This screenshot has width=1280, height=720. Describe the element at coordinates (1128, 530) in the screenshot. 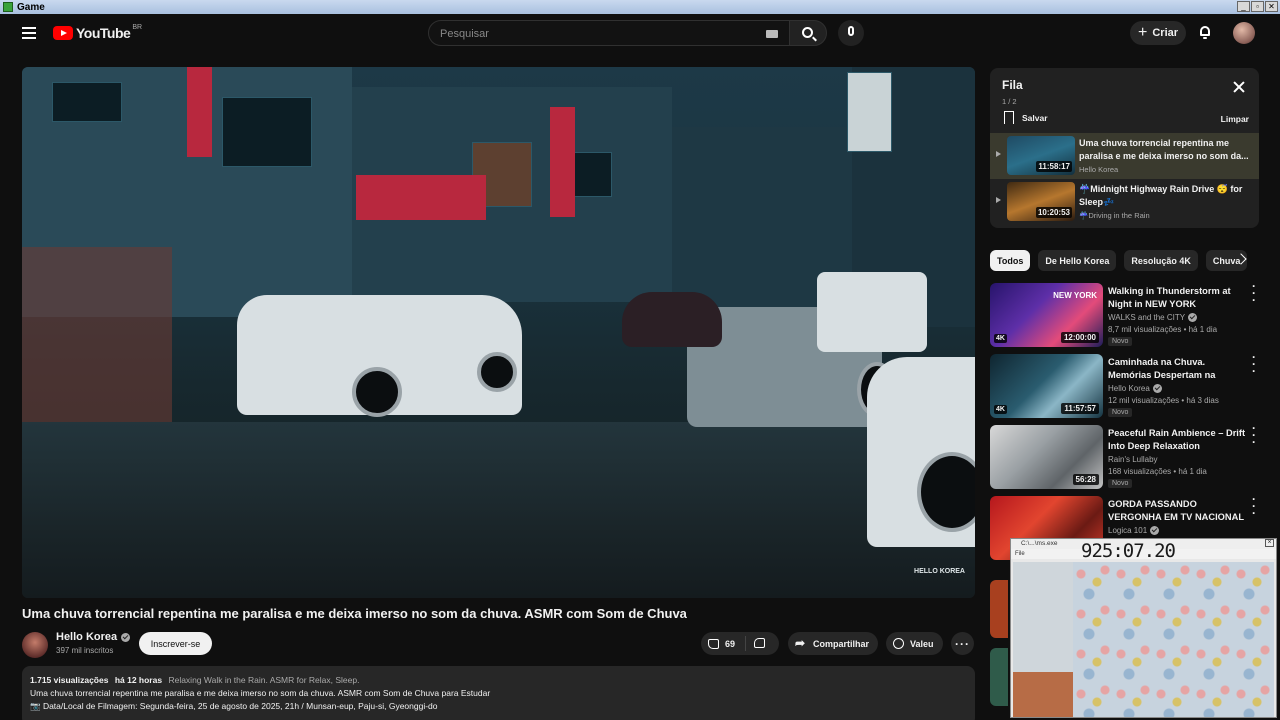

I see `channel-label: Logica 101` at that location.